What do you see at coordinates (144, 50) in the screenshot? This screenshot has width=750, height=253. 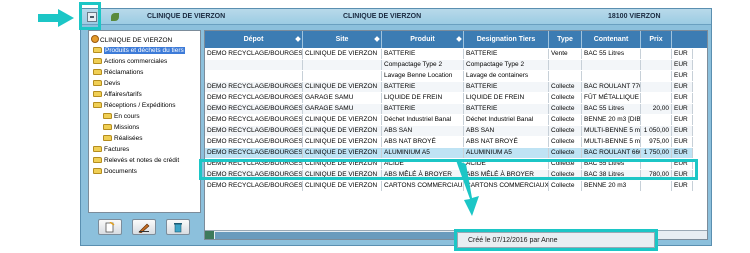 I see `tree-item-label: Produits et déchets du tiers` at bounding box center [144, 50].